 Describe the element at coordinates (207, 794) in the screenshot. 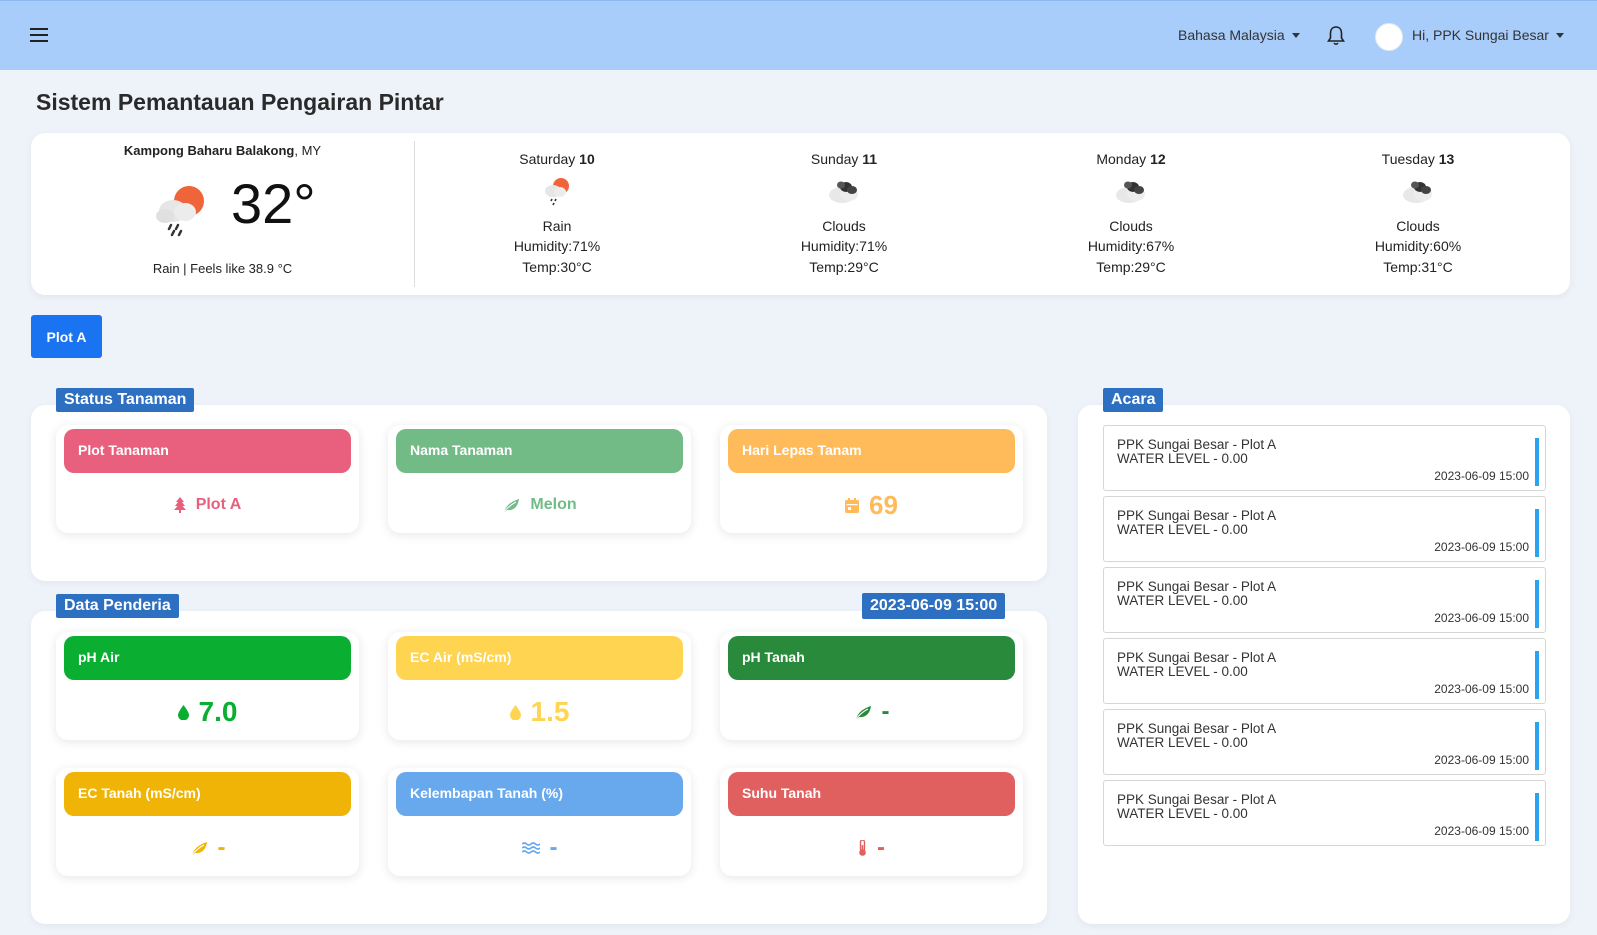

I see `card-header: EC Tanah (mS/cm)` at that location.